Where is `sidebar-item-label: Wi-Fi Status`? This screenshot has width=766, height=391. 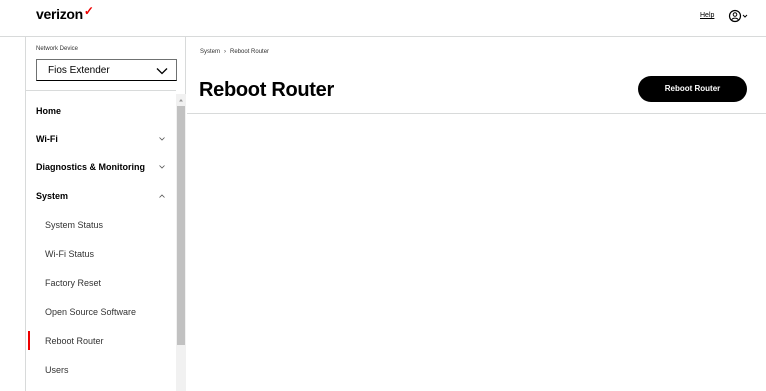
sidebar-item-label: Wi-Fi Status is located at coordinates (70, 254).